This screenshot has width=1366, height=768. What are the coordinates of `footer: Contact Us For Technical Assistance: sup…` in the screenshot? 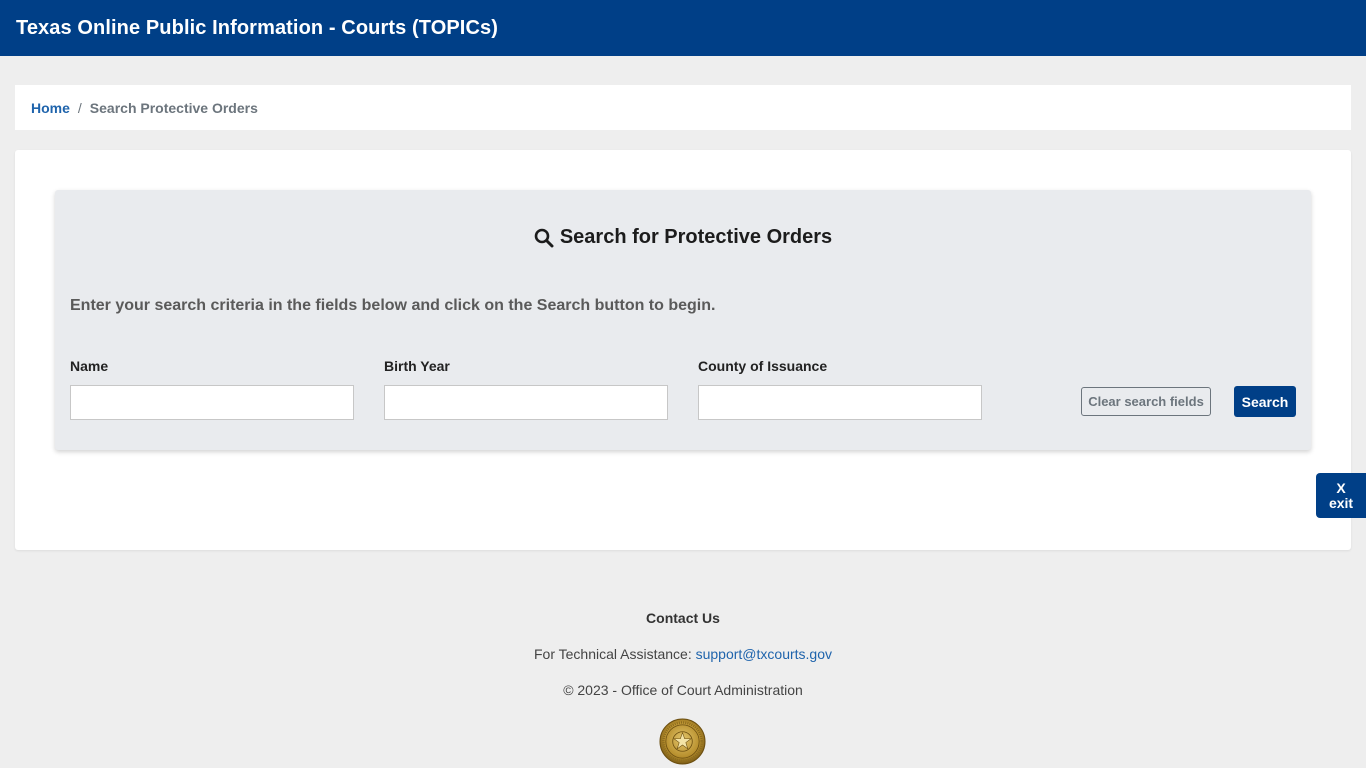 It's located at (683, 654).